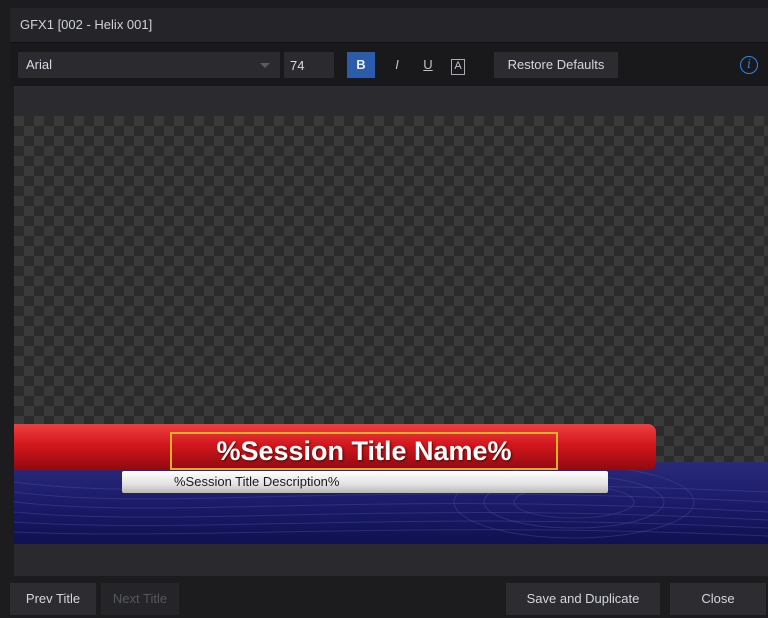 This screenshot has height=618, width=768. I want to click on session-title-text: %Session Title Name%, so click(364, 451).